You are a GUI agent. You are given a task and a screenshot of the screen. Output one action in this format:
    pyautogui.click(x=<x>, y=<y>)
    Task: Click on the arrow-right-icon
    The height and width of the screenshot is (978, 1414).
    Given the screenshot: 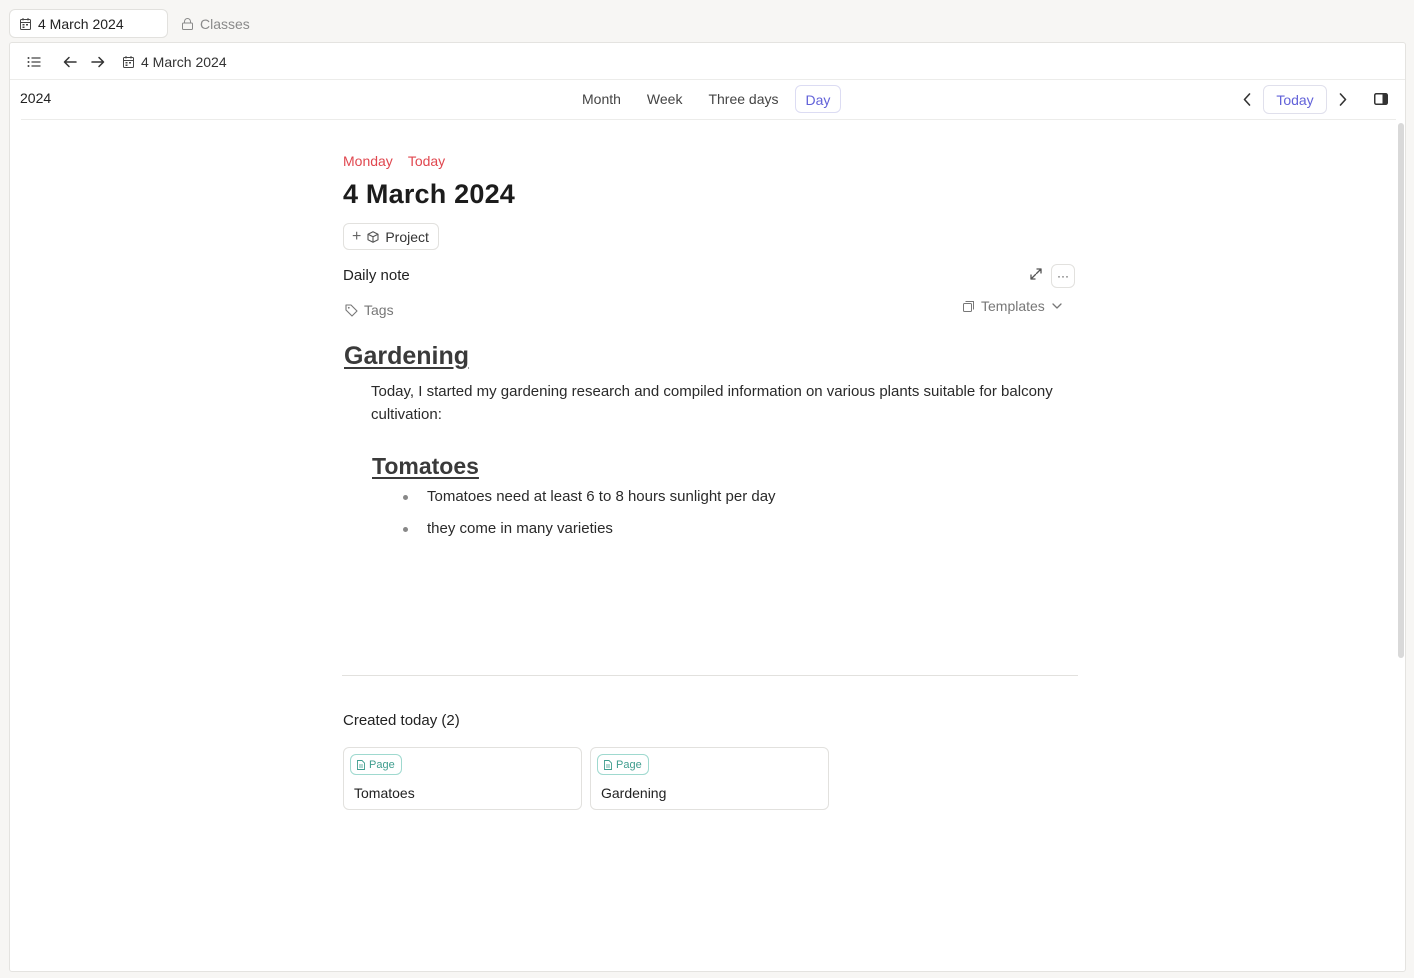 What is the action you would take?
    pyautogui.click(x=98, y=62)
    